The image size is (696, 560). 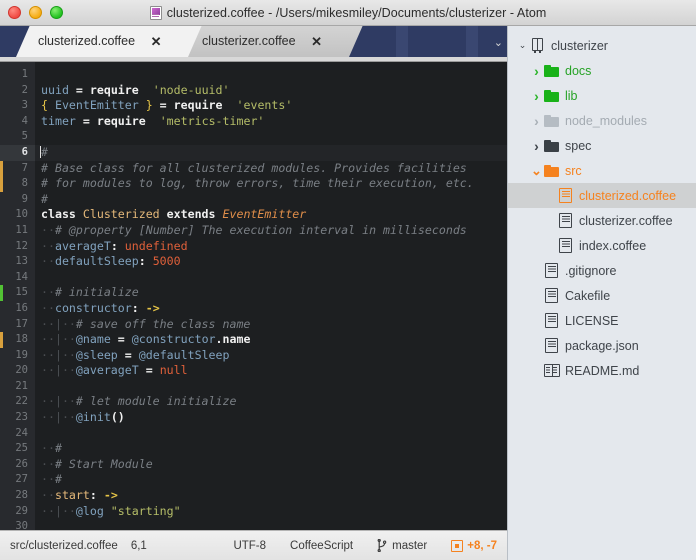 I want to click on zoom-button, so click(x=56, y=12).